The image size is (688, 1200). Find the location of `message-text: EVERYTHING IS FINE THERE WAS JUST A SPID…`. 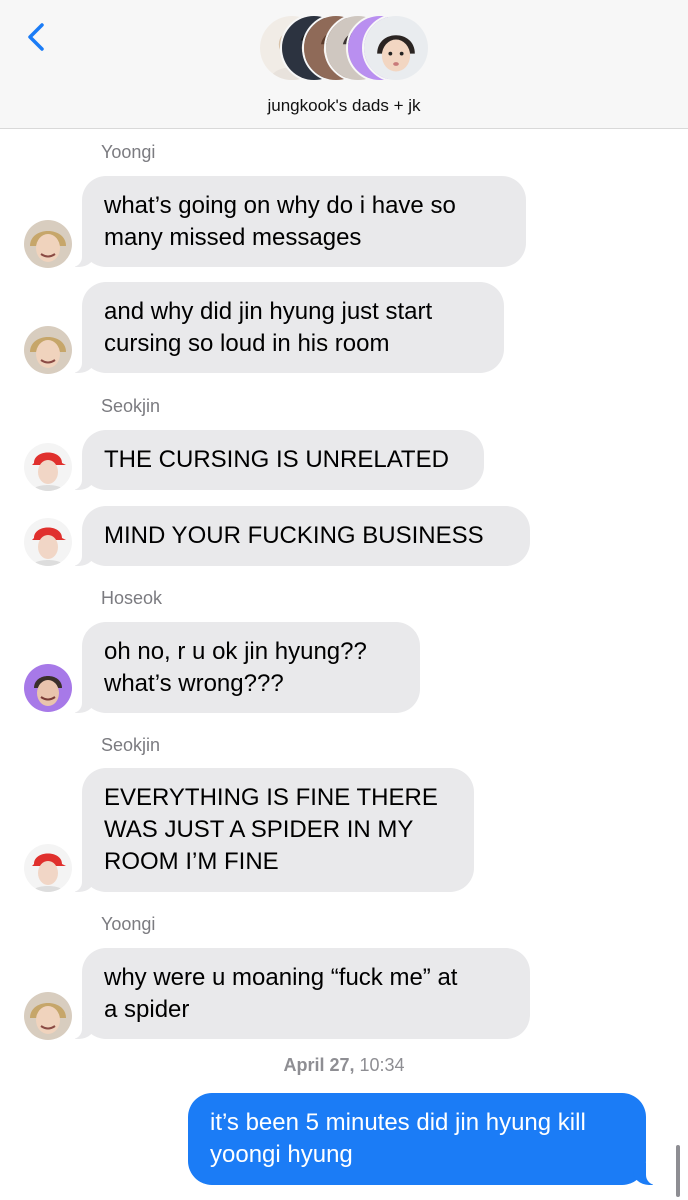

message-text: EVERYTHING IS FINE THERE WAS JUST A SPID… is located at coordinates (271, 829).